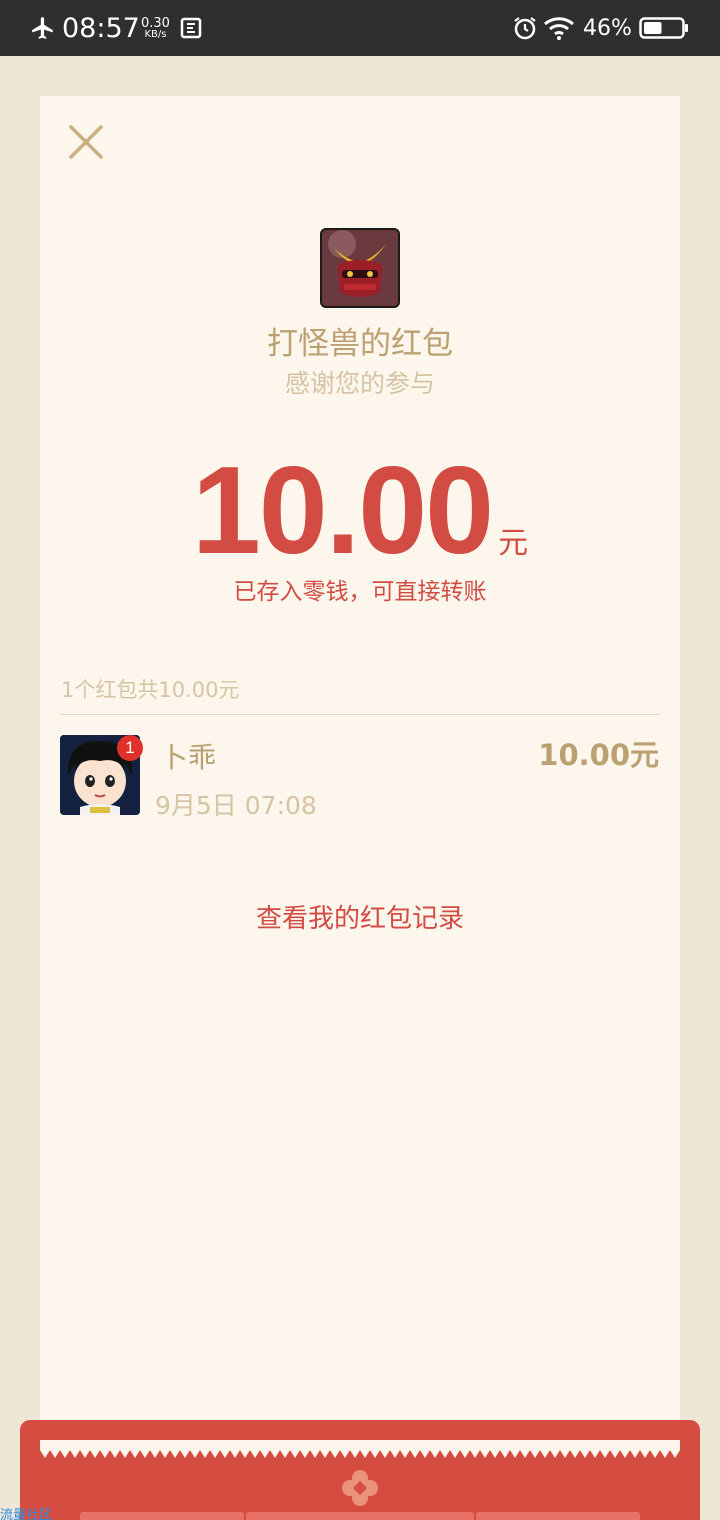 This screenshot has width=720, height=1520. What do you see at coordinates (162, 1516) in the screenshot?
I see `footer-tab-left` at bounding box center [162, 1516].